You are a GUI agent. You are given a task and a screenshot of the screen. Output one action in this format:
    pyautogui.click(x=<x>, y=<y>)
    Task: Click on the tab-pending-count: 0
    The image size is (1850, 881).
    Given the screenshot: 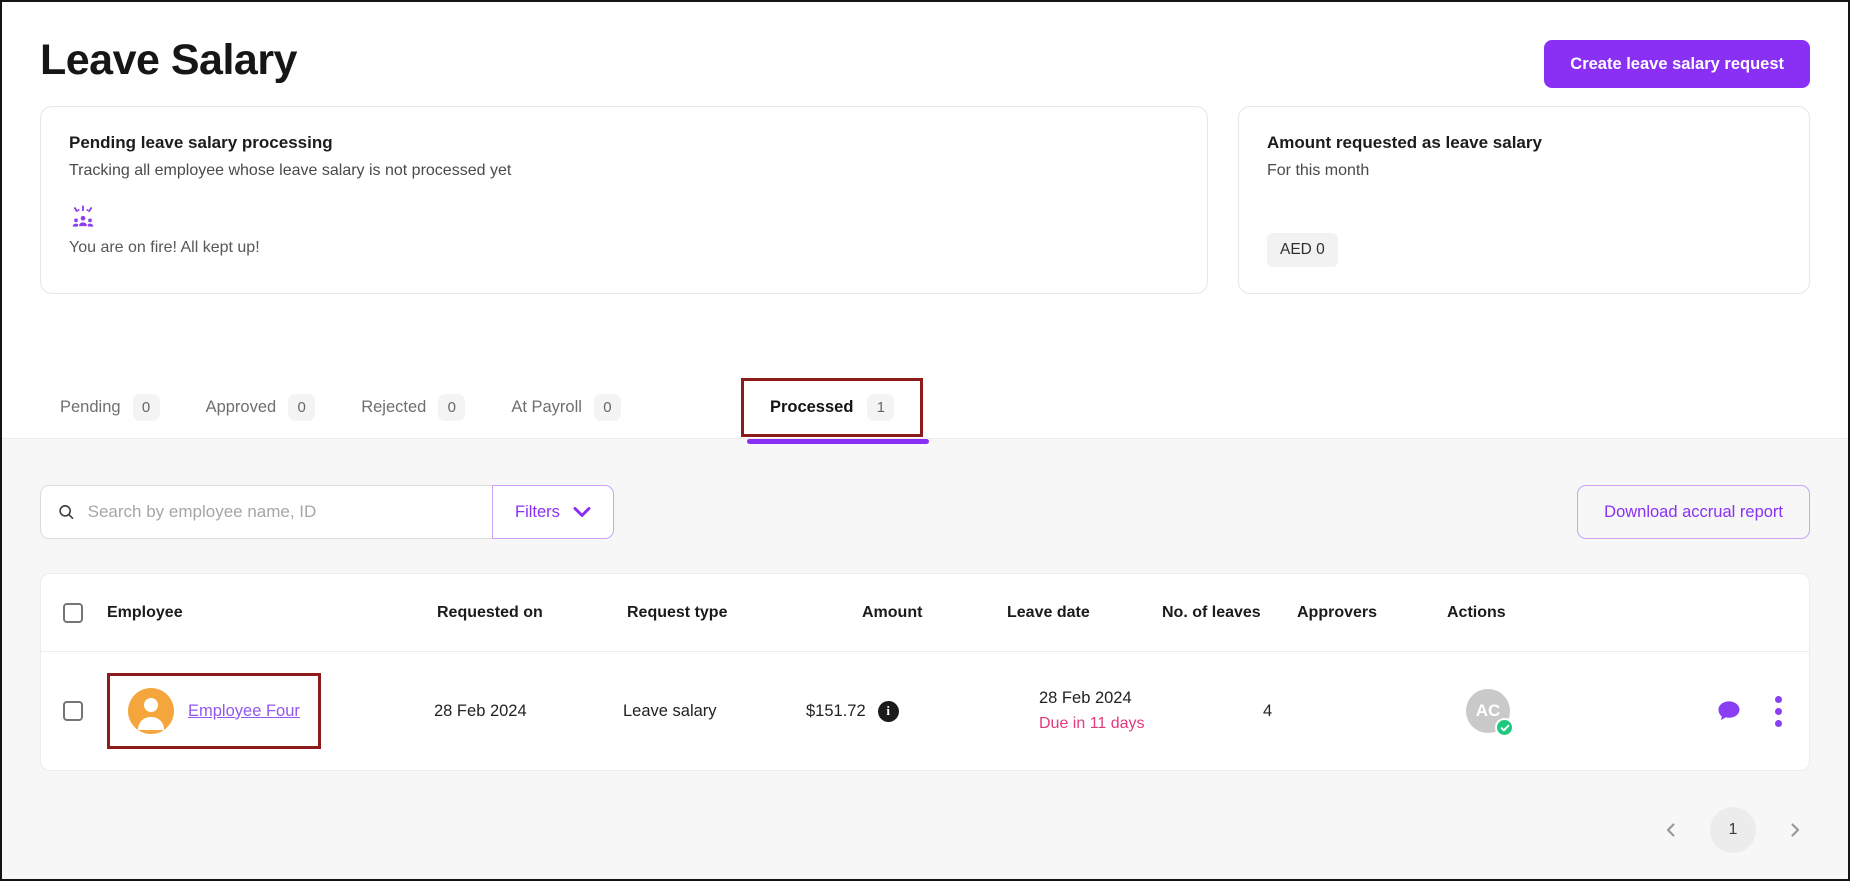 What is the action you would take?
    pyautogui.click(x=146, y=407)
    